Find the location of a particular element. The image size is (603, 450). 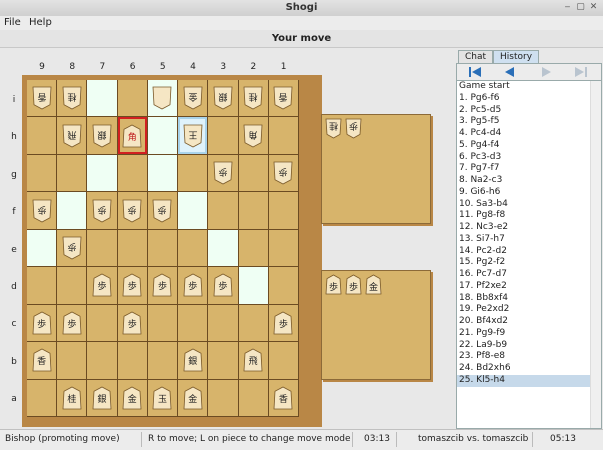

history-row: 18. Bb8xf4 is located at coordinates (529, 299).